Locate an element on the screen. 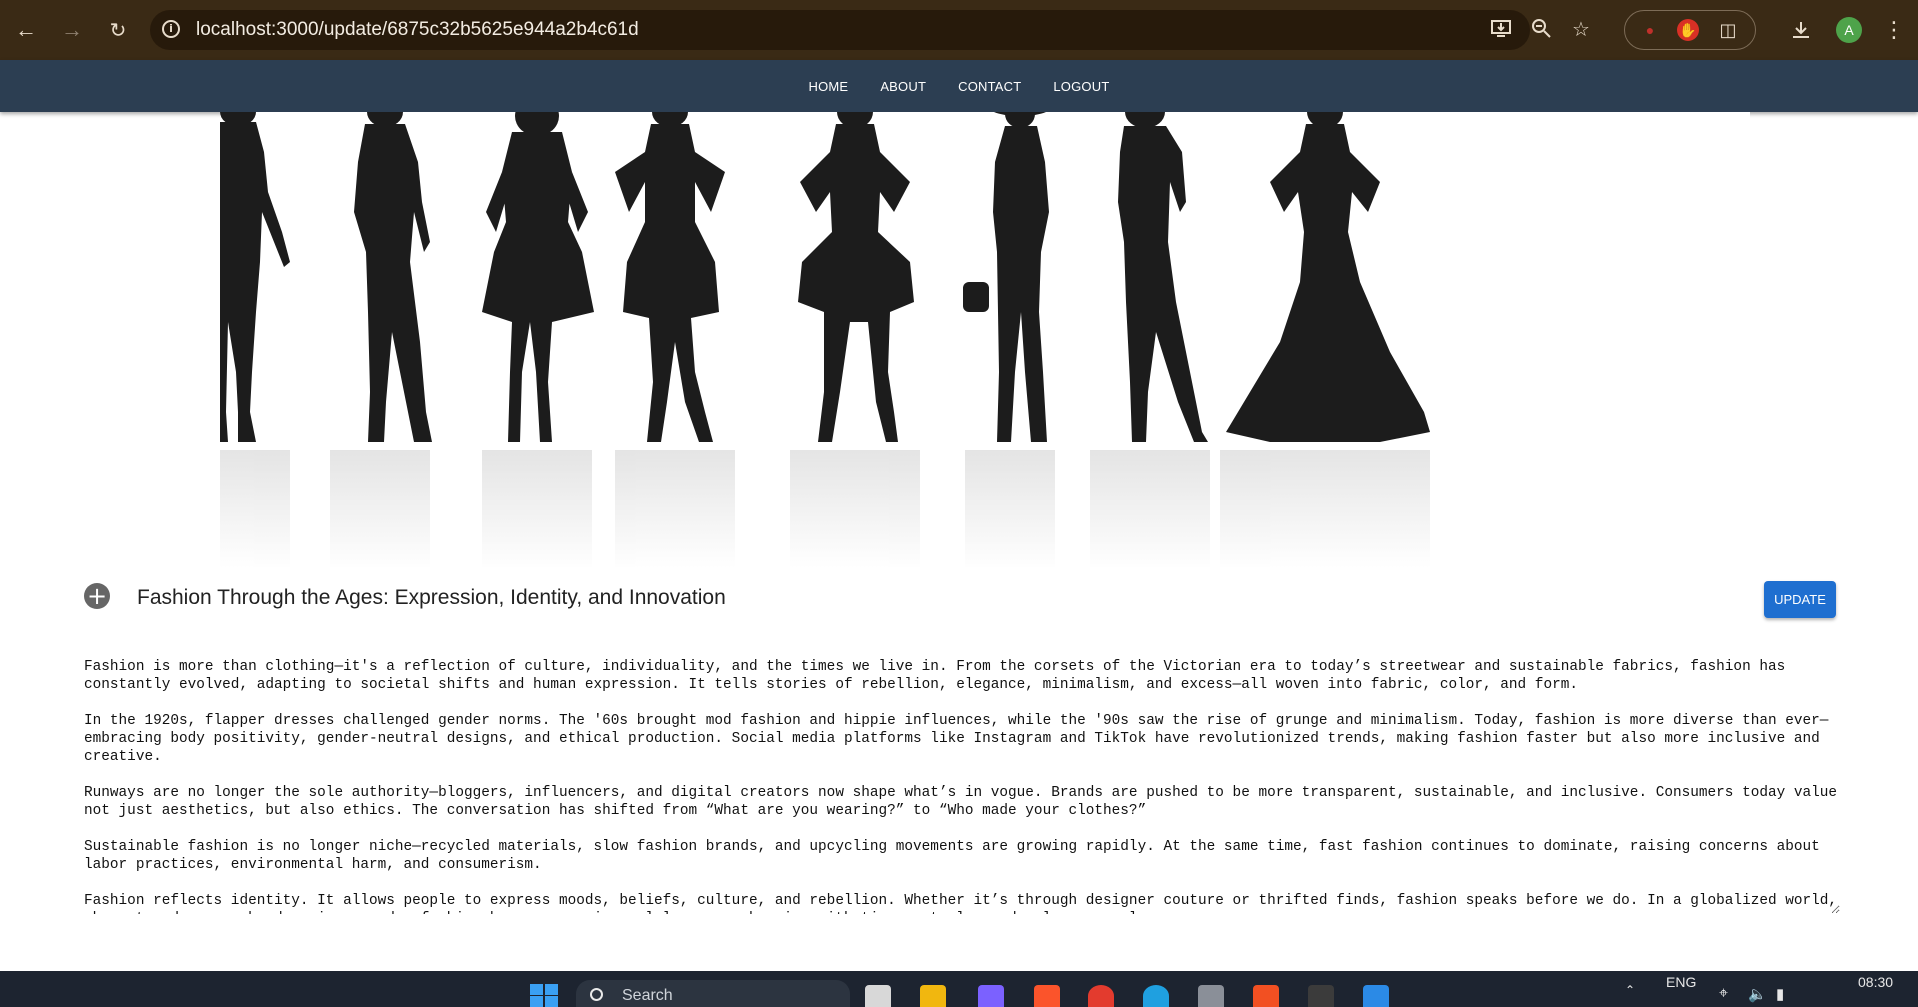  windows-start-icon is located at coordinates (544, 995).